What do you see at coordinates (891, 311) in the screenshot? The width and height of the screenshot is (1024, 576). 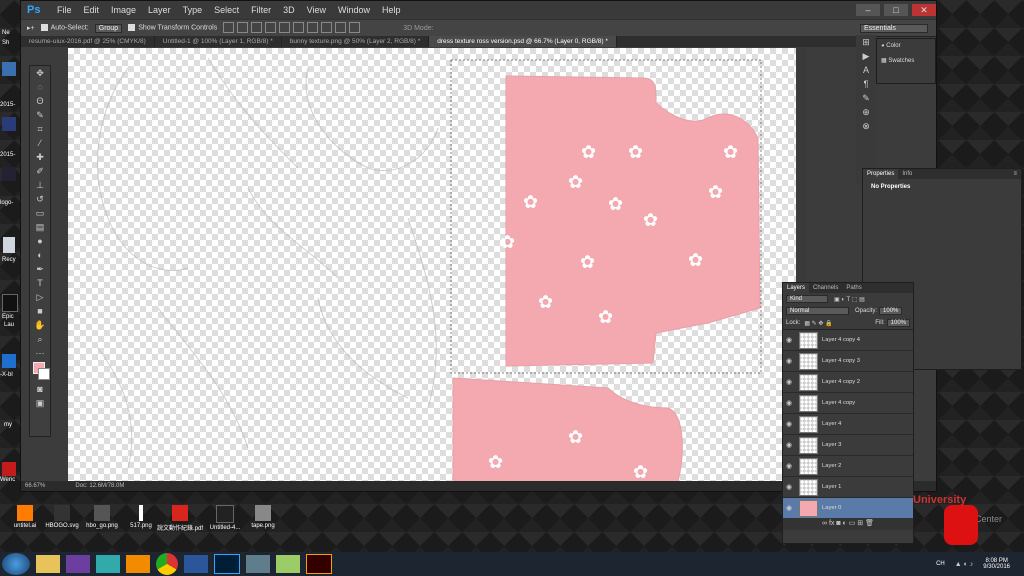 I see `opacity-input: 100%` at bounding box center [891, 311].